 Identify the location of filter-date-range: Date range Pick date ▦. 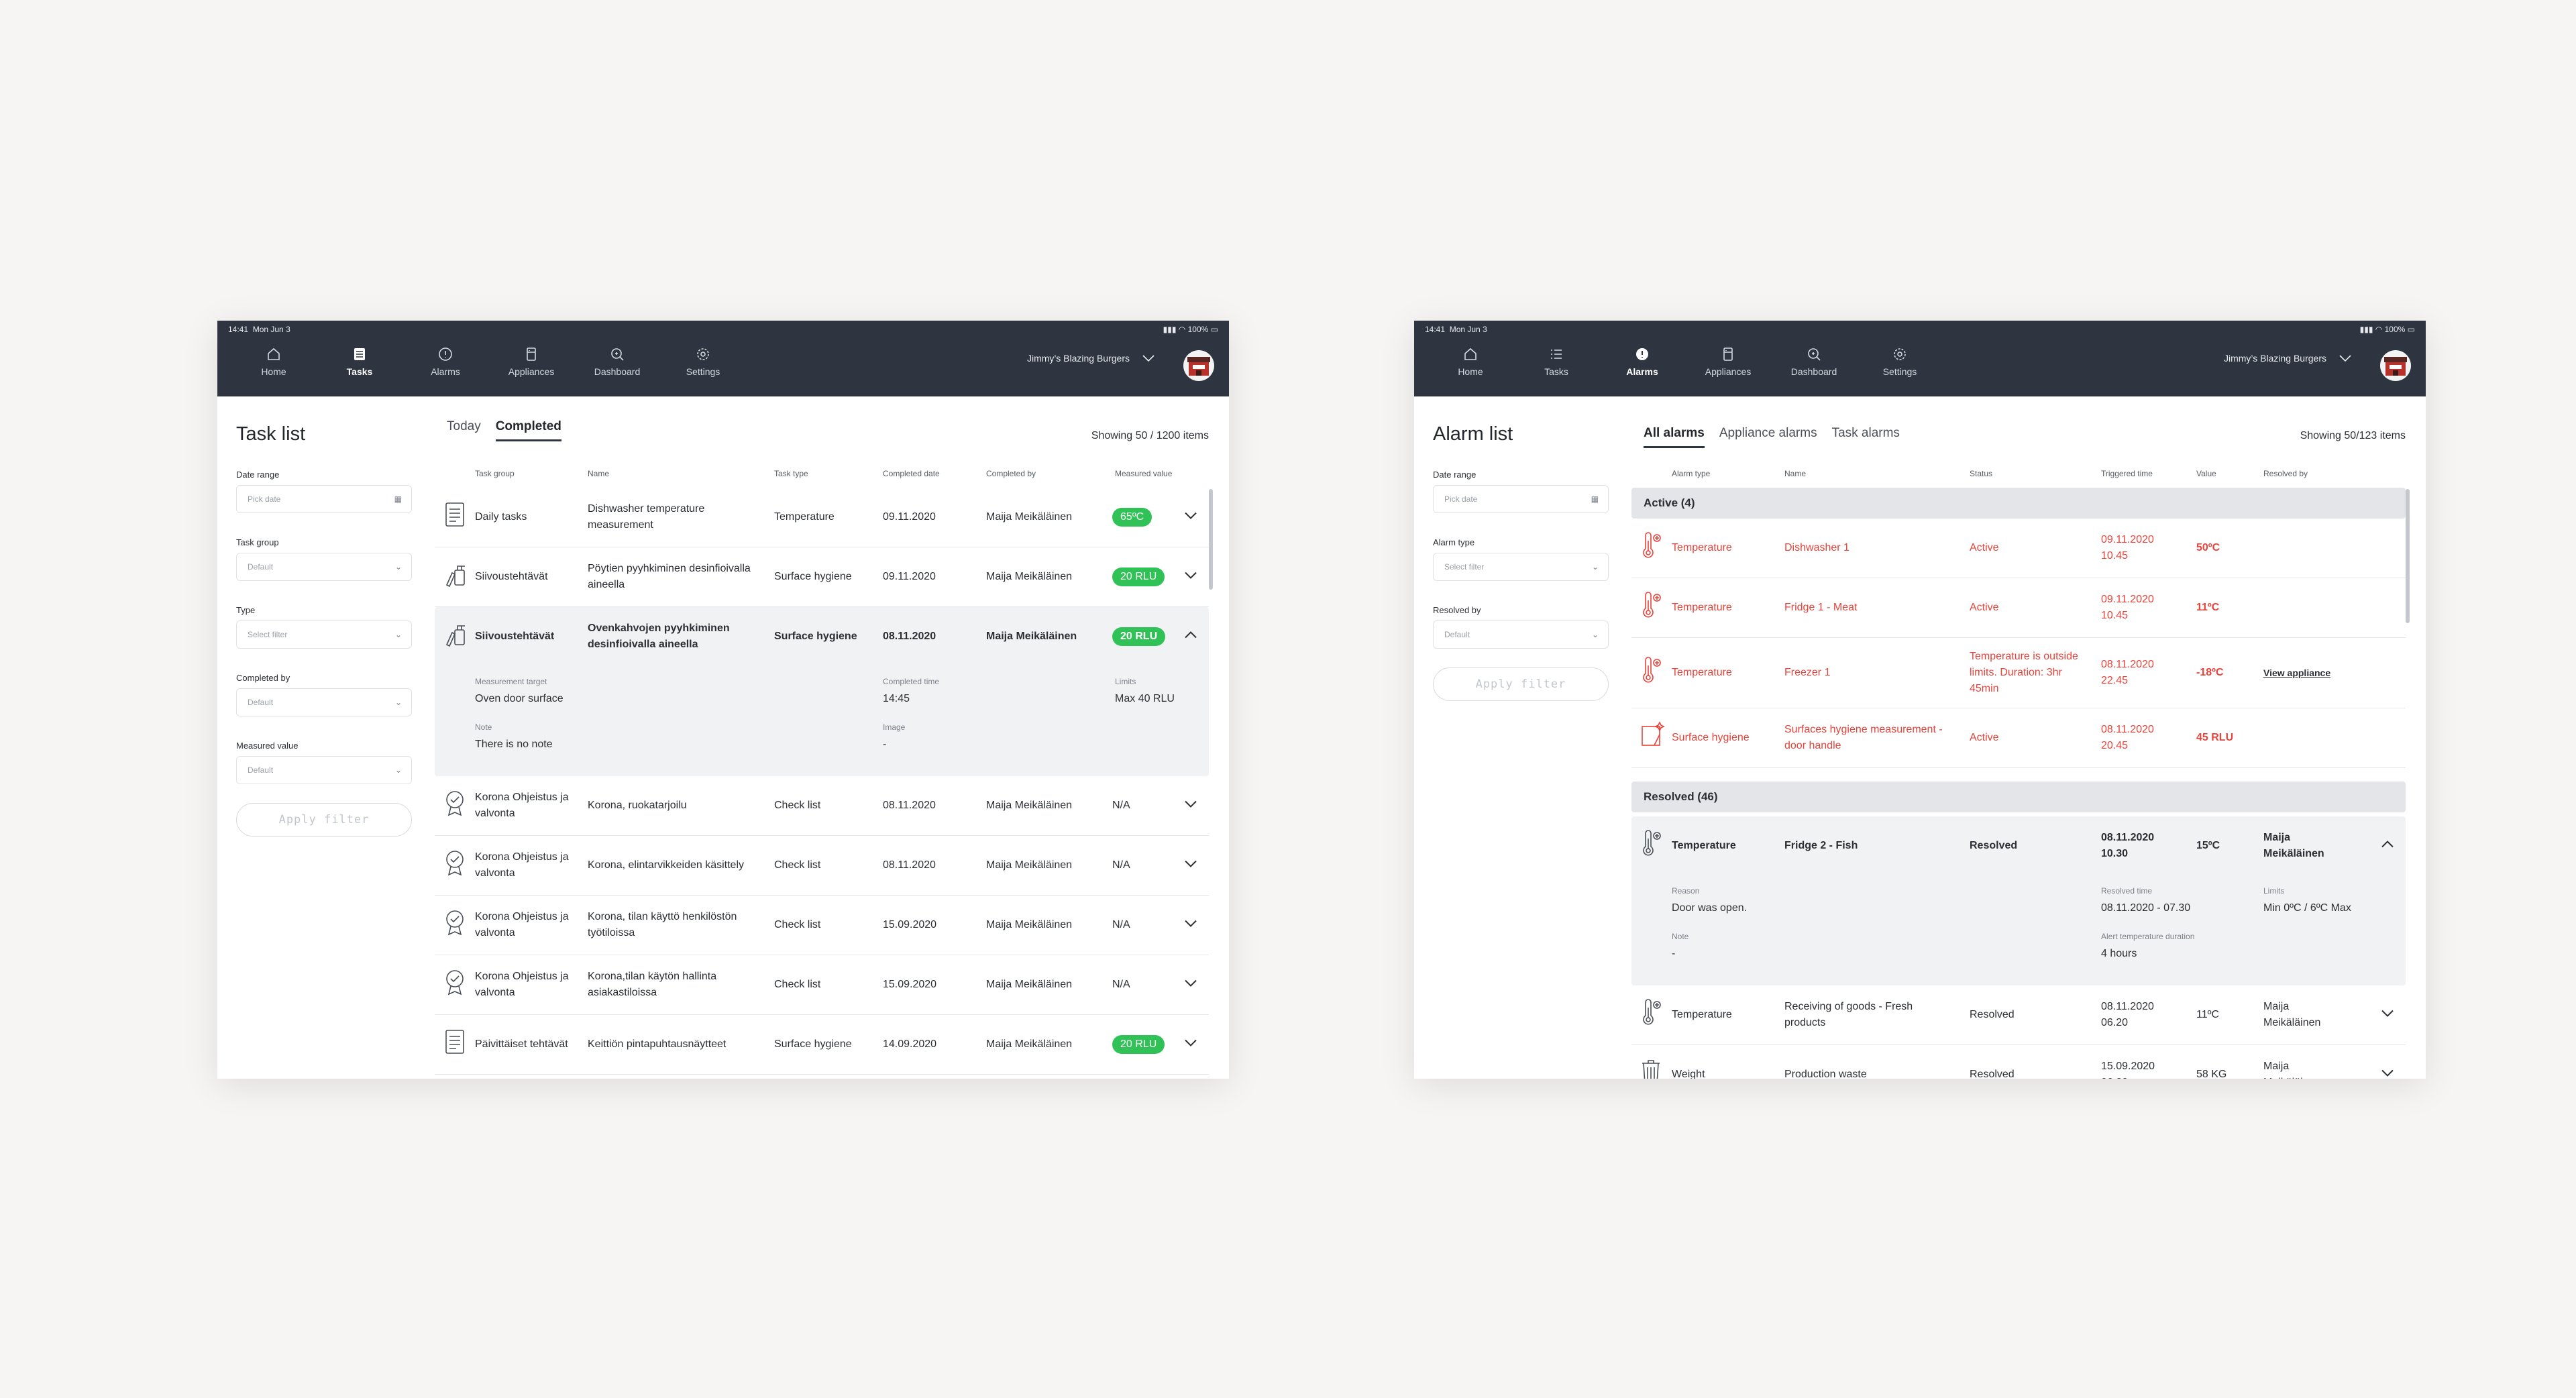
(324, 492).